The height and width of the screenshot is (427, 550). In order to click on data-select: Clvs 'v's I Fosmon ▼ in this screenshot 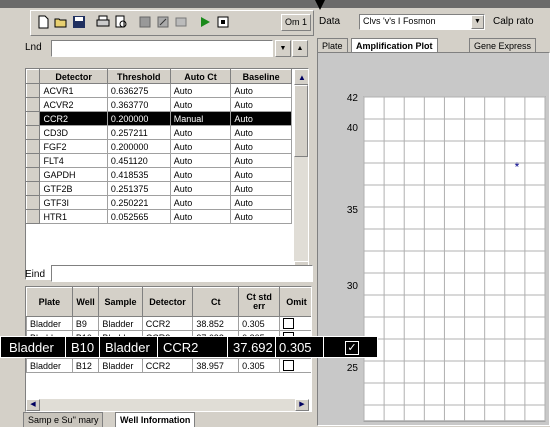, I will do `click(422, 22)`.